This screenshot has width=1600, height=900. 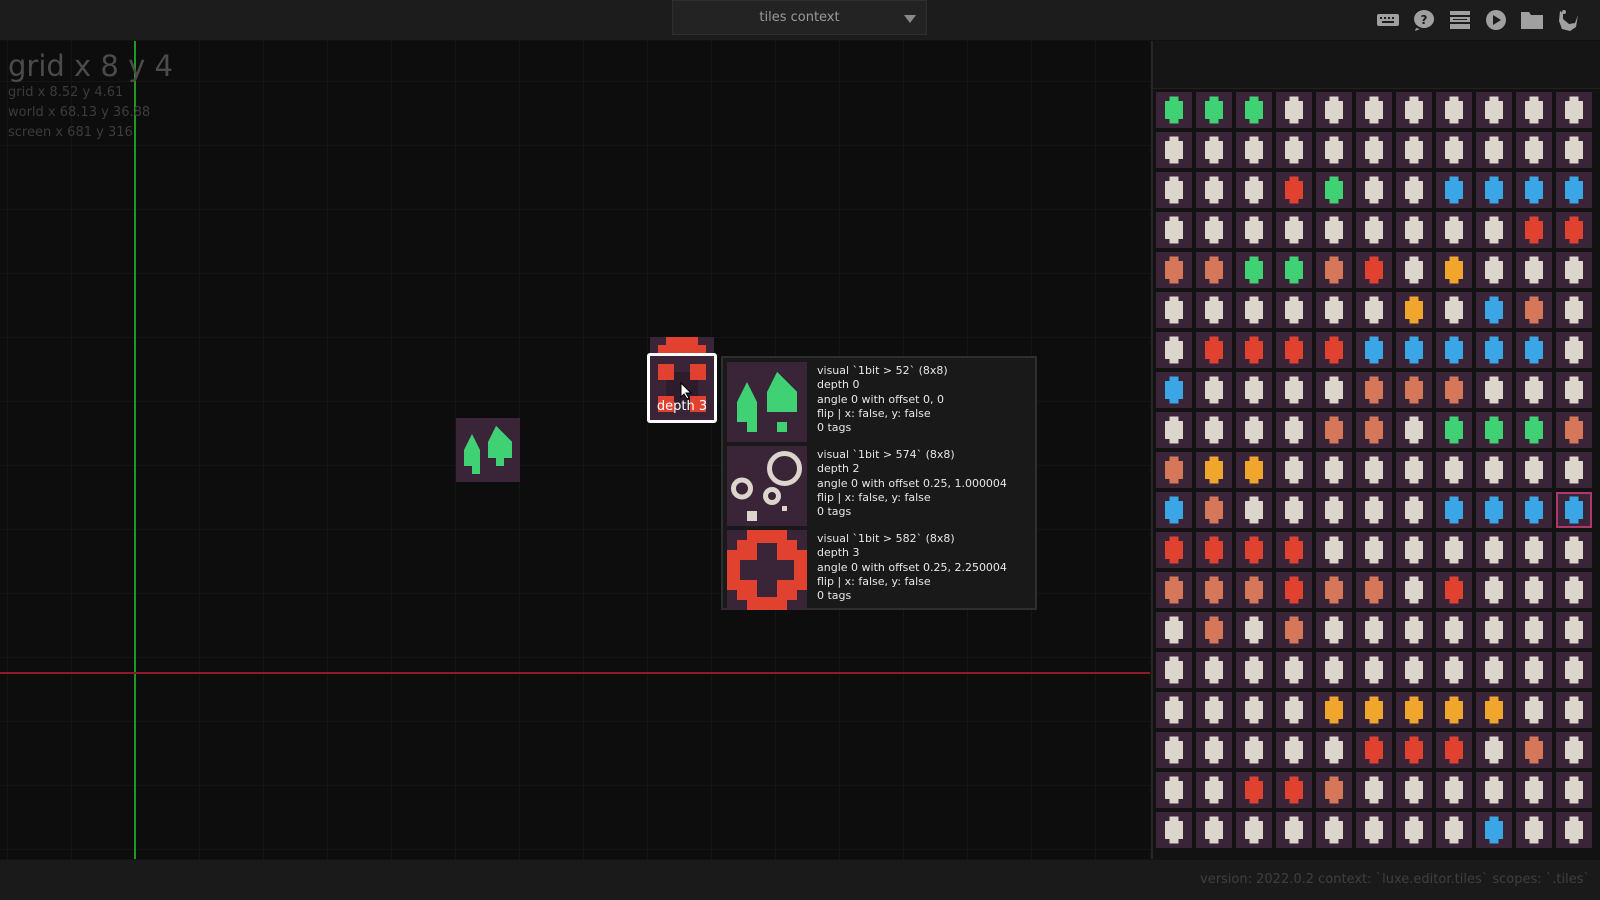 I want to click on help-icon: ?, so click(x=1423, y=19).